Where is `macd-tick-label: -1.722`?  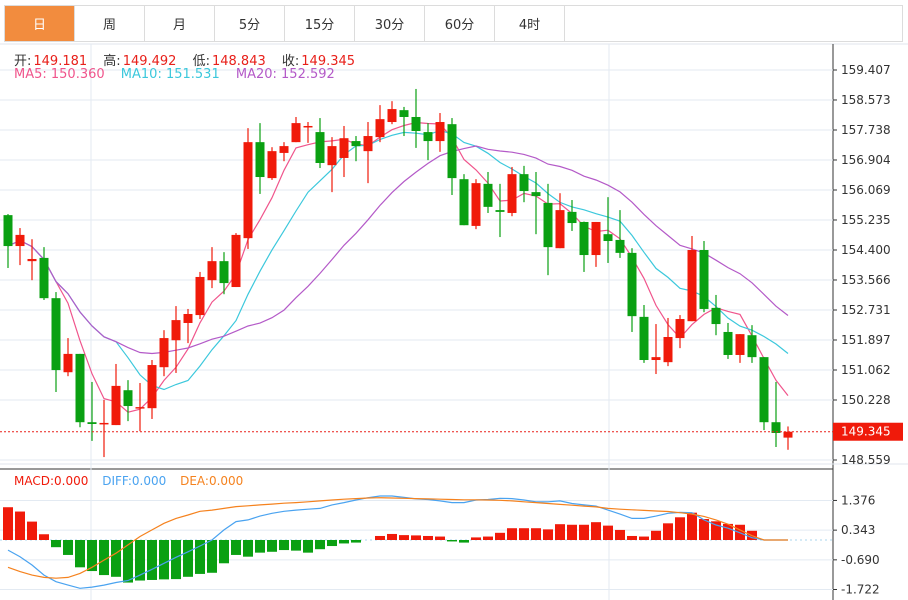
macd-tick-label: -1.722 is located at coordinates (860, 590).